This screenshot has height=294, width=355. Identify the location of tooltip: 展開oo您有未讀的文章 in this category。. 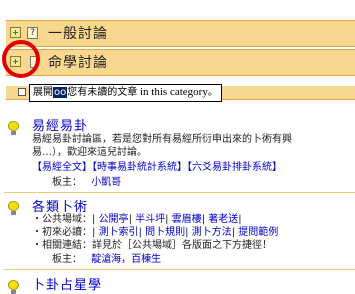
(125, 93).